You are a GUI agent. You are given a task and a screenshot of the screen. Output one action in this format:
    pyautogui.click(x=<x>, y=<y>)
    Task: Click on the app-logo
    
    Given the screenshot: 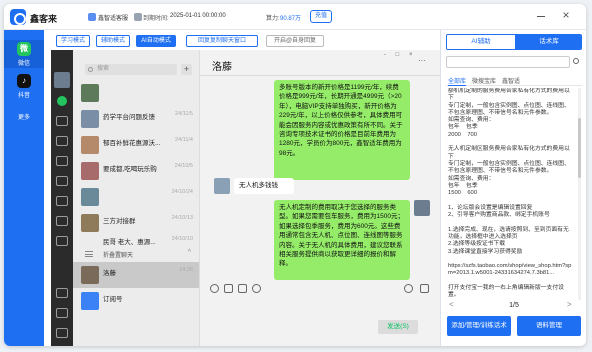 What is the action you would take?
    pyautogui.click(x=18, y=17)
    